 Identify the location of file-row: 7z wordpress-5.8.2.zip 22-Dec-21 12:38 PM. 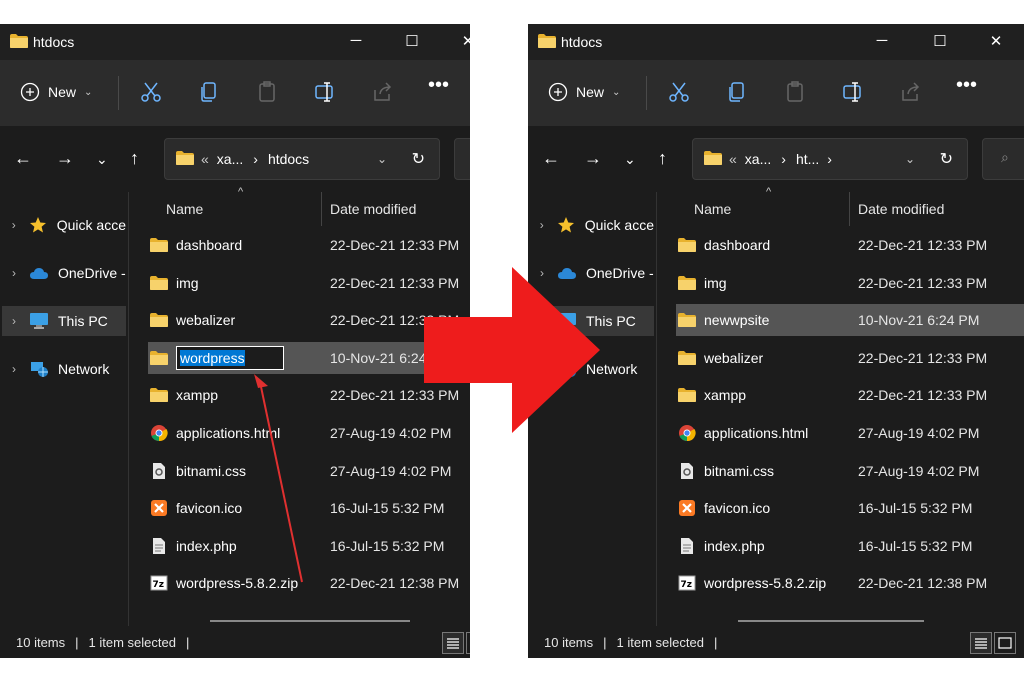
(850, 583).